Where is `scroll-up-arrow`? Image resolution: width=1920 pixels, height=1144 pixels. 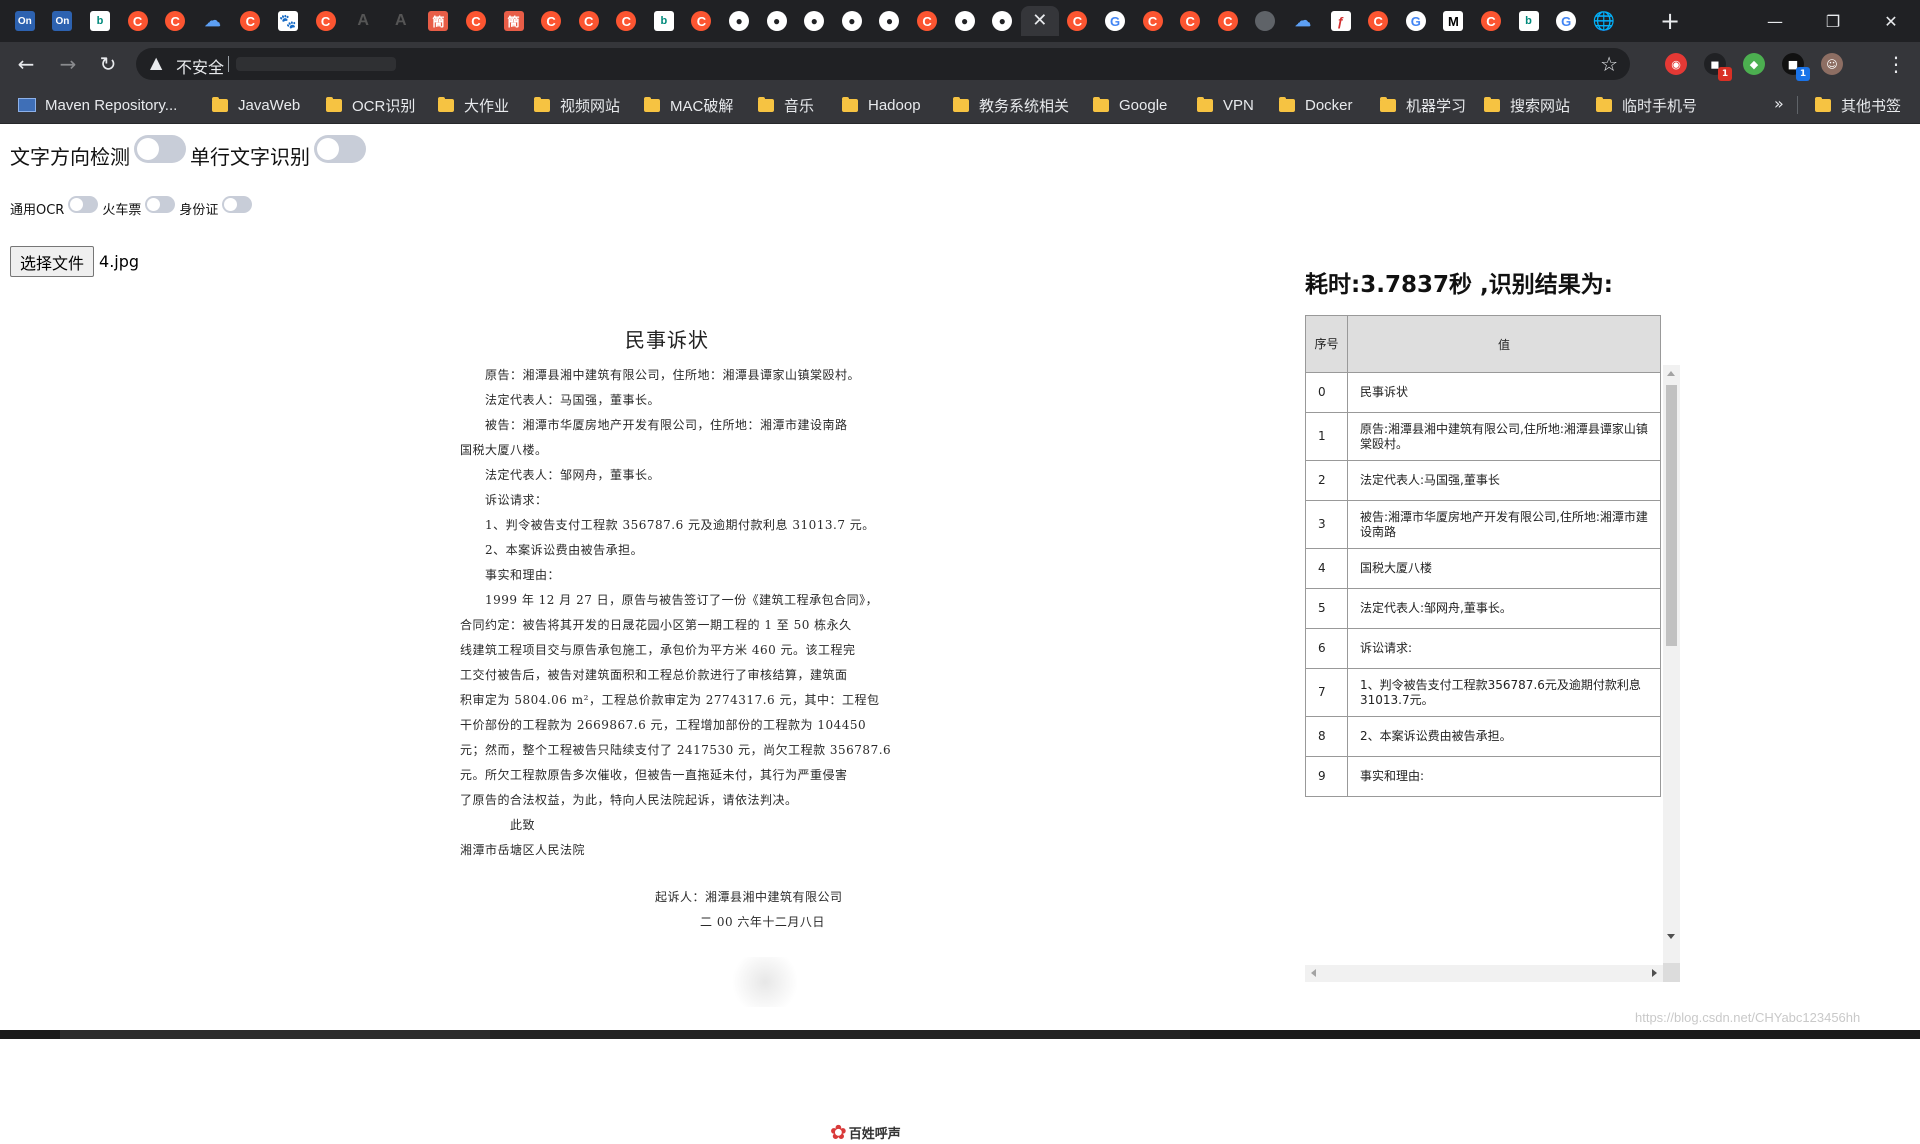
scroll-up-arrow is located at coordinates (1671, 373).